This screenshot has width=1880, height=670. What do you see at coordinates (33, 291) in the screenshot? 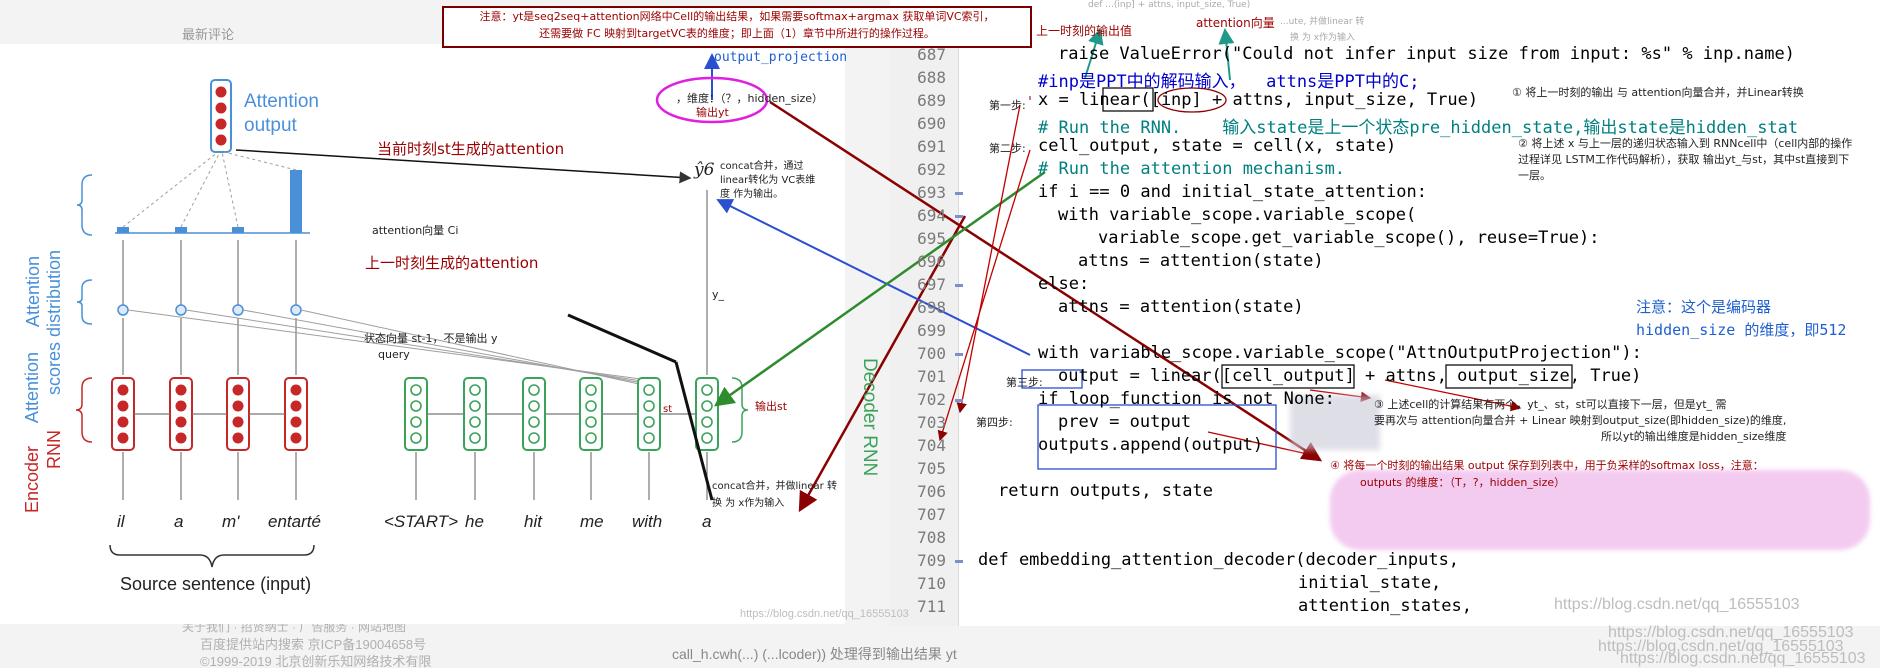
I see `attention-distribution-text: Attention` at bounding box center [33, 291].